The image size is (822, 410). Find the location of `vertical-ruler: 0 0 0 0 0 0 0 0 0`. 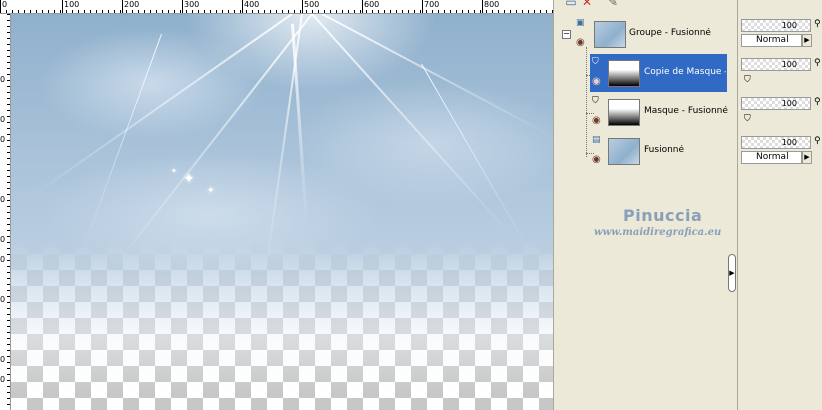

vertical-ruler: 0 0 0 0 0 0 0 0 0 is located at coordinates (5, 212).